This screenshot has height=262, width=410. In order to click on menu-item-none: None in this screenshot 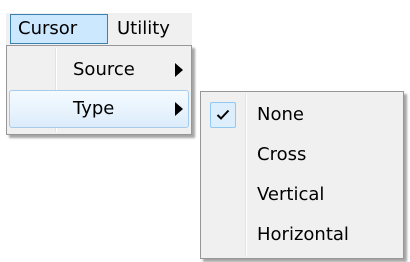, I will do `click(302, 115)`.